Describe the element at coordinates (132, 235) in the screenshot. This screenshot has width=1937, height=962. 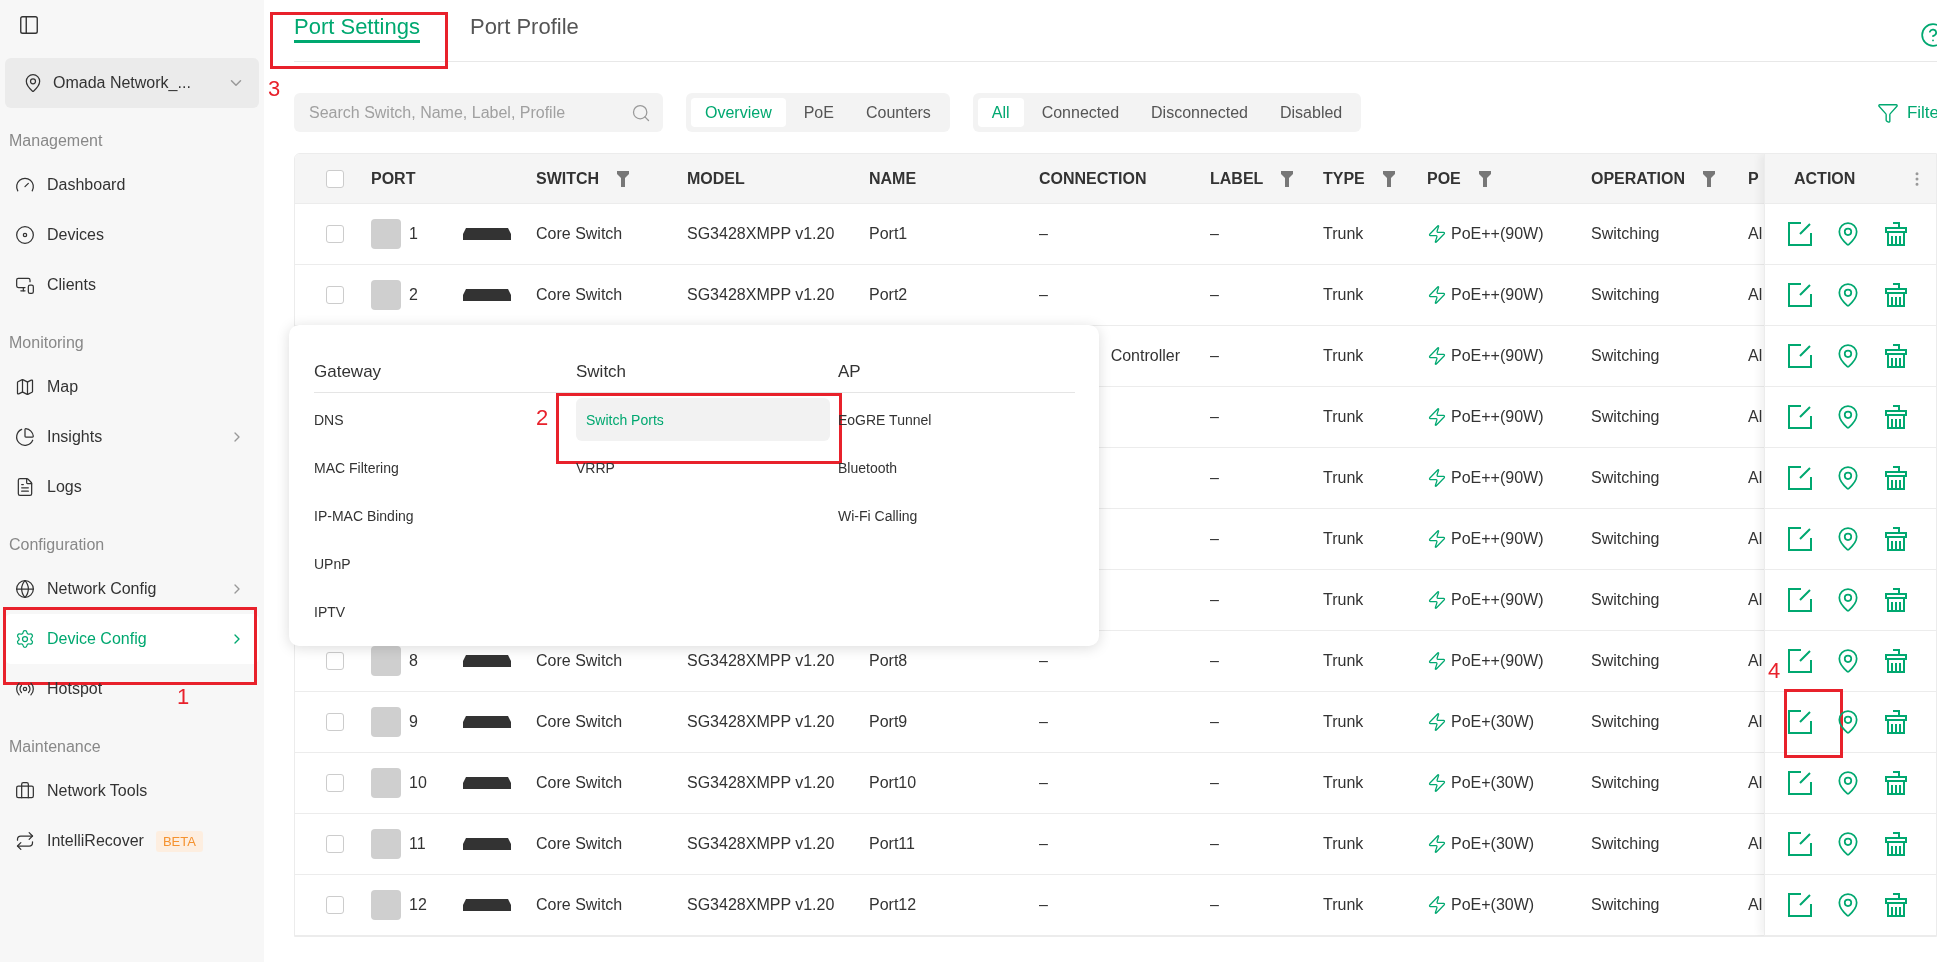
I see `sidebar-item: Devices` at that location.